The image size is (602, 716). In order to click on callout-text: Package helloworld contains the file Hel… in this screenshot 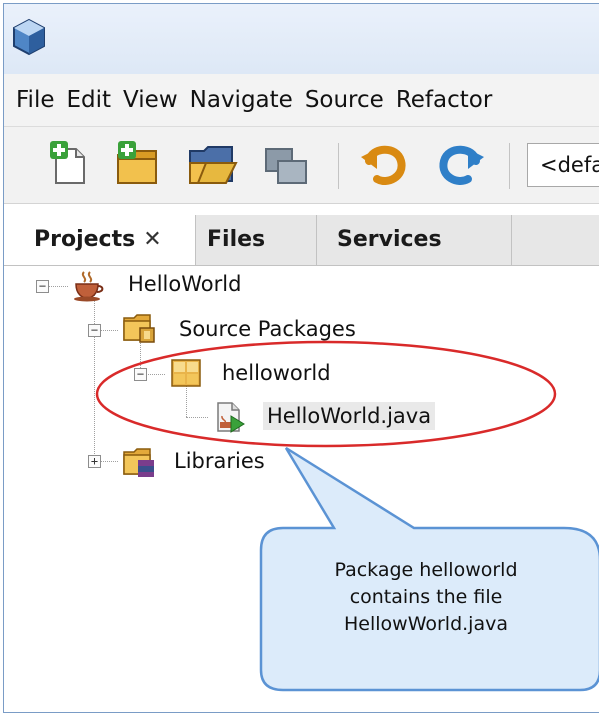, I will do `click(426, 597)`.